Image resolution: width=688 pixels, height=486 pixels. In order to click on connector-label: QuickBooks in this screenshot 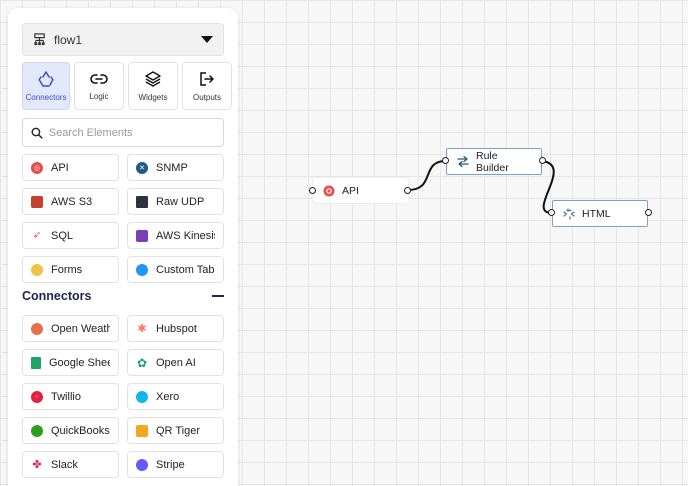, I will do `click(80, 430)`.